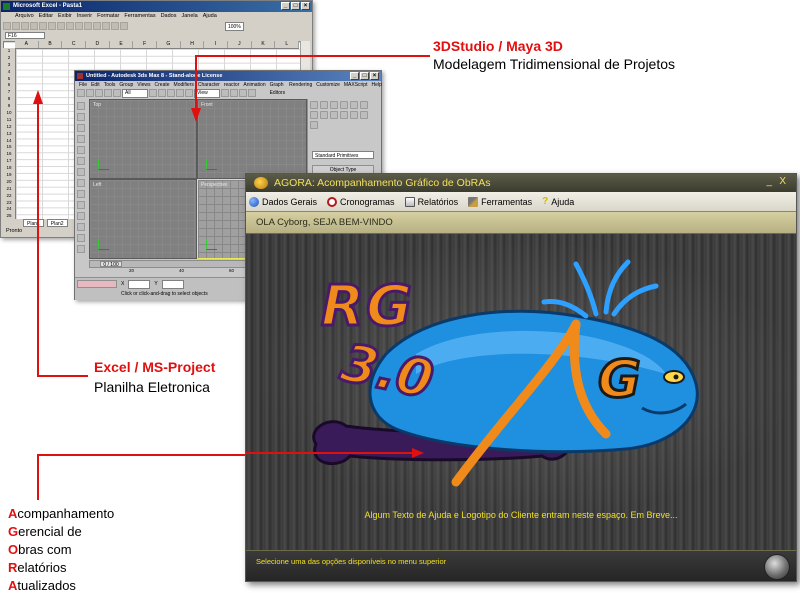 The image size is (800, 600). I want to click on link-icon, so click(99, 93).